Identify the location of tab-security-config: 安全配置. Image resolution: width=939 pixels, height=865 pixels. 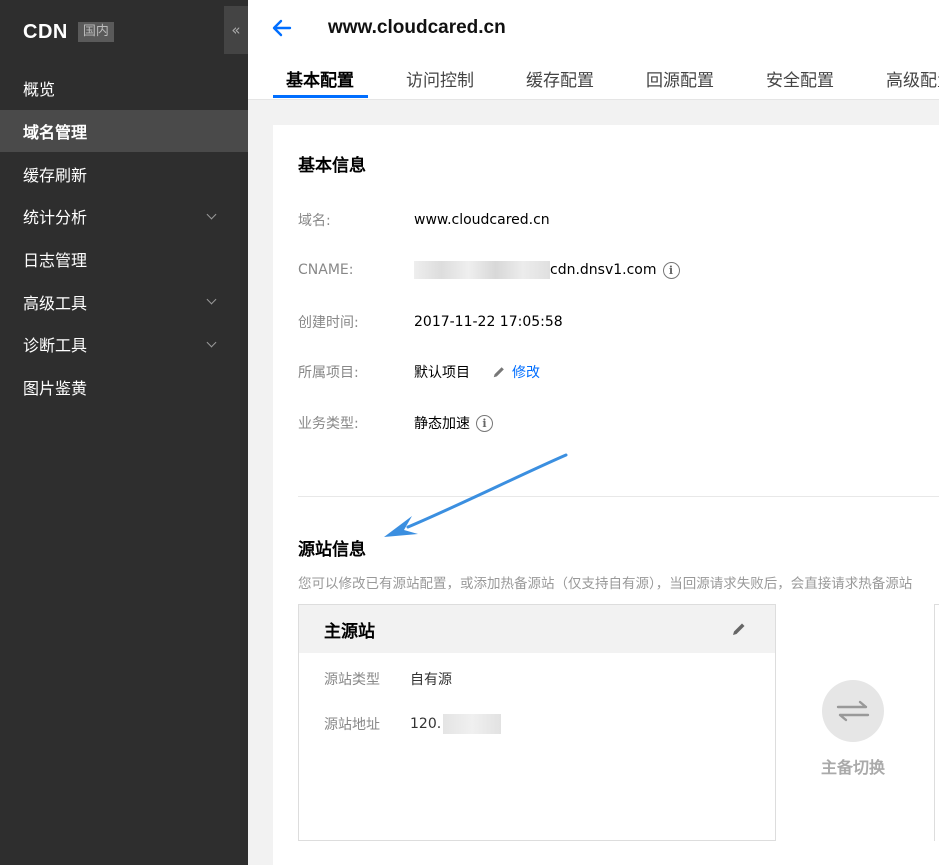
(813, 80).